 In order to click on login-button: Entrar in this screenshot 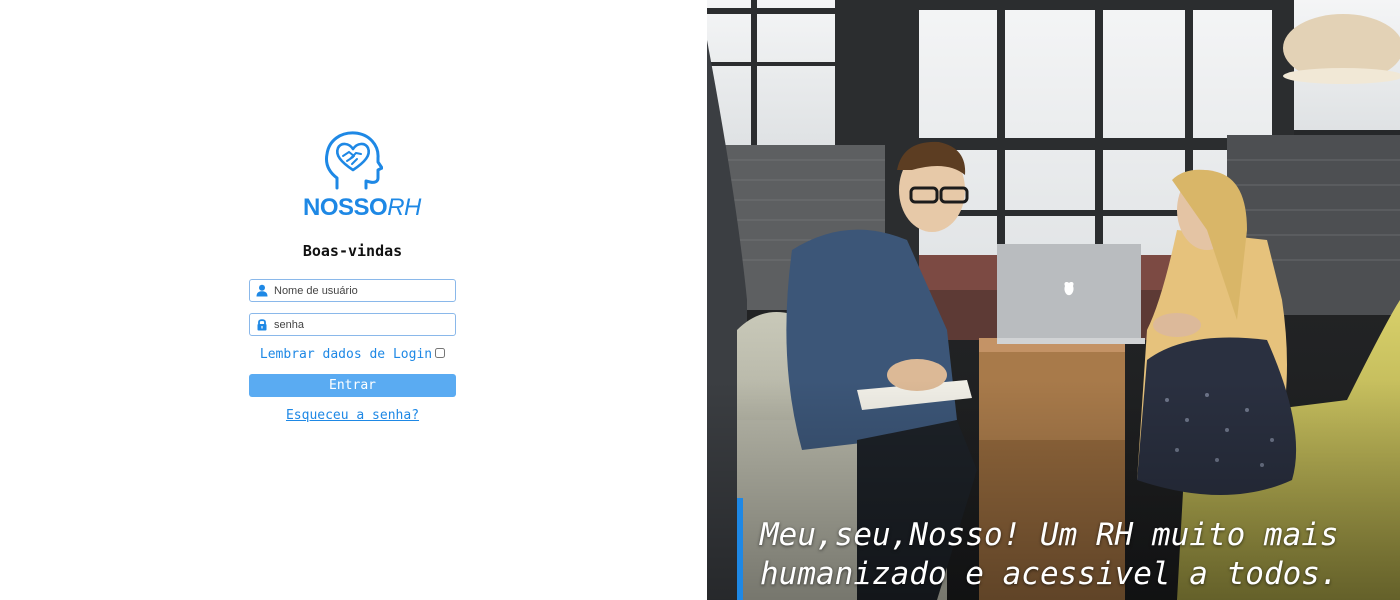, I will do `click(352, 385)`.